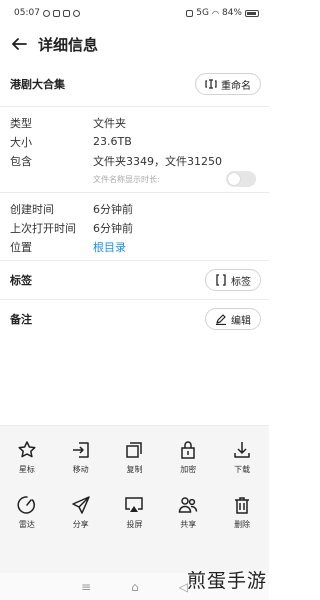 Image resolution: width=320 pixels, height=600 pixels. I want to click on tags-title: 标签, so click(21, 280).